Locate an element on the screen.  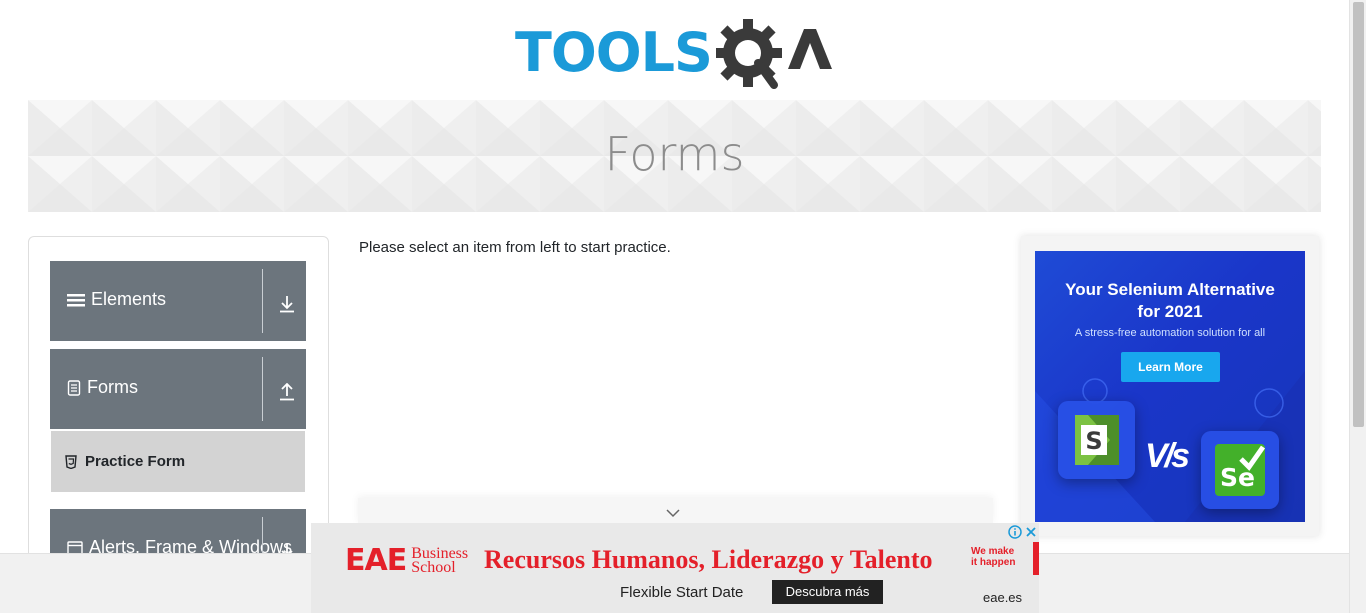
ad-se-tile: Se is located at coordinates (1240, 470).